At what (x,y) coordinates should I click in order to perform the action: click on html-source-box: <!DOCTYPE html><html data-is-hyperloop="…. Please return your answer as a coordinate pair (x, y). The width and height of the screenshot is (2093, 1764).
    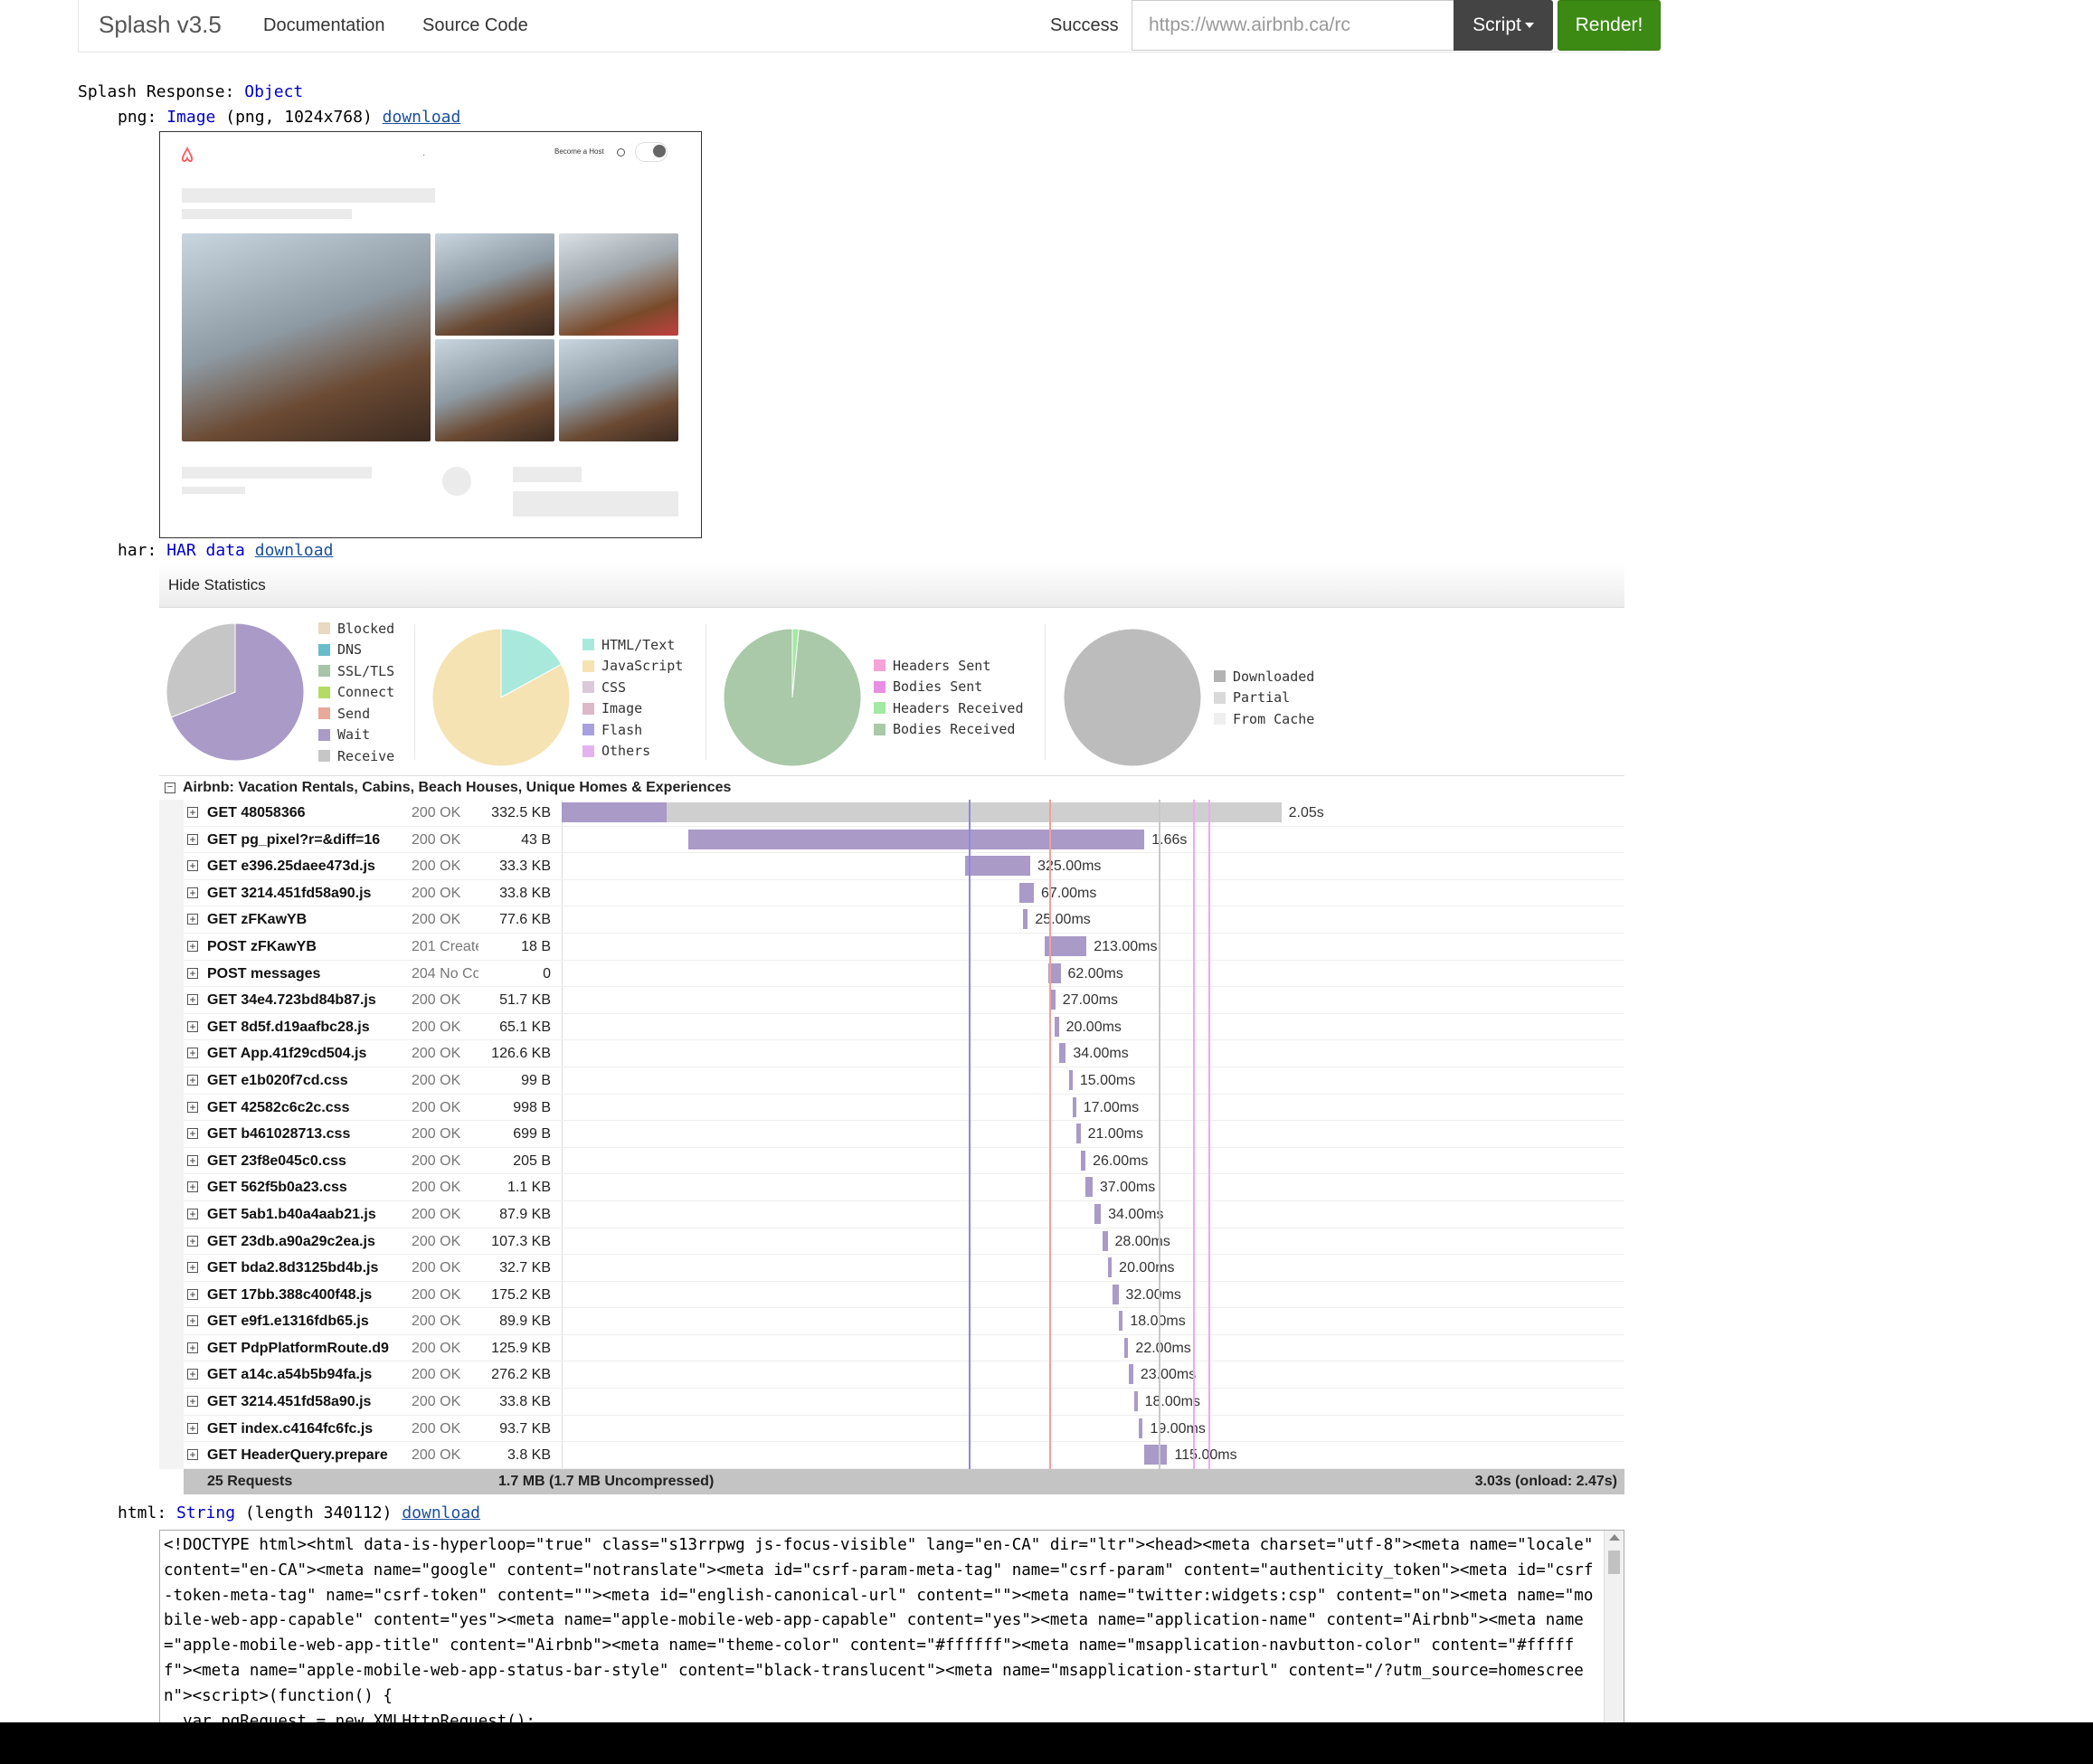
    Looking at the image, I should click on (891, 1627).